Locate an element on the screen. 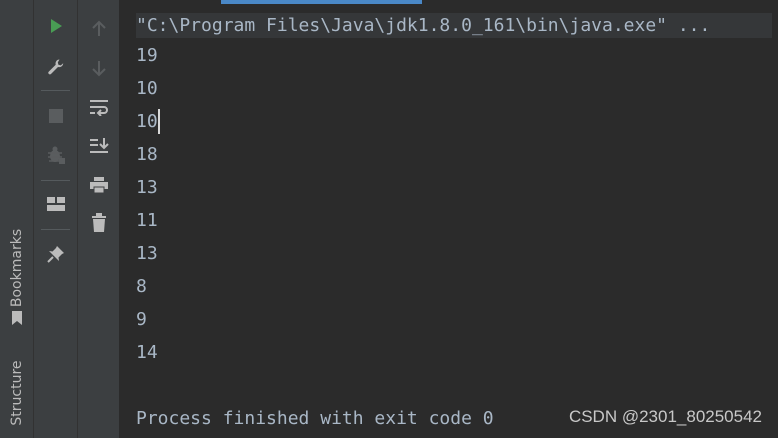  debug-bug-icon is located at coordinates (56, 155).